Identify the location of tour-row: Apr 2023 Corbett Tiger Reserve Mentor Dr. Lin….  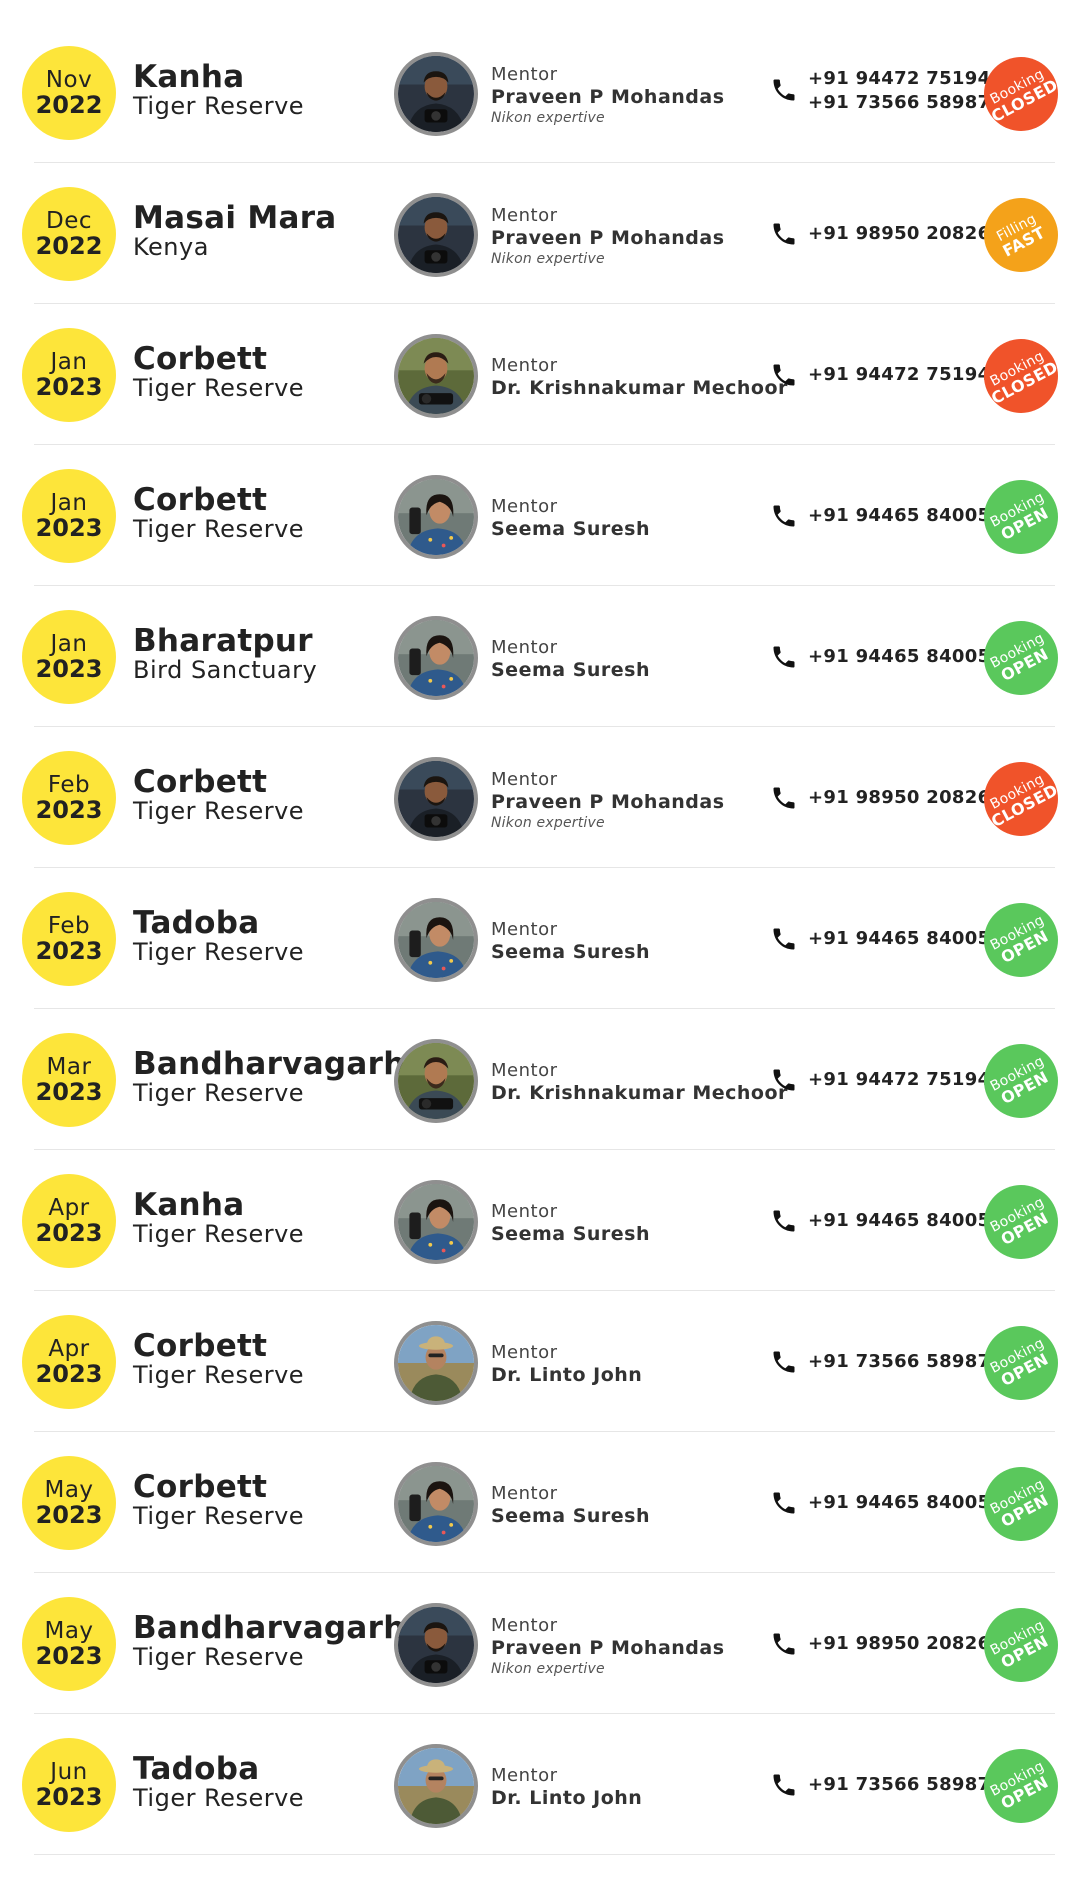
(540, 1361).